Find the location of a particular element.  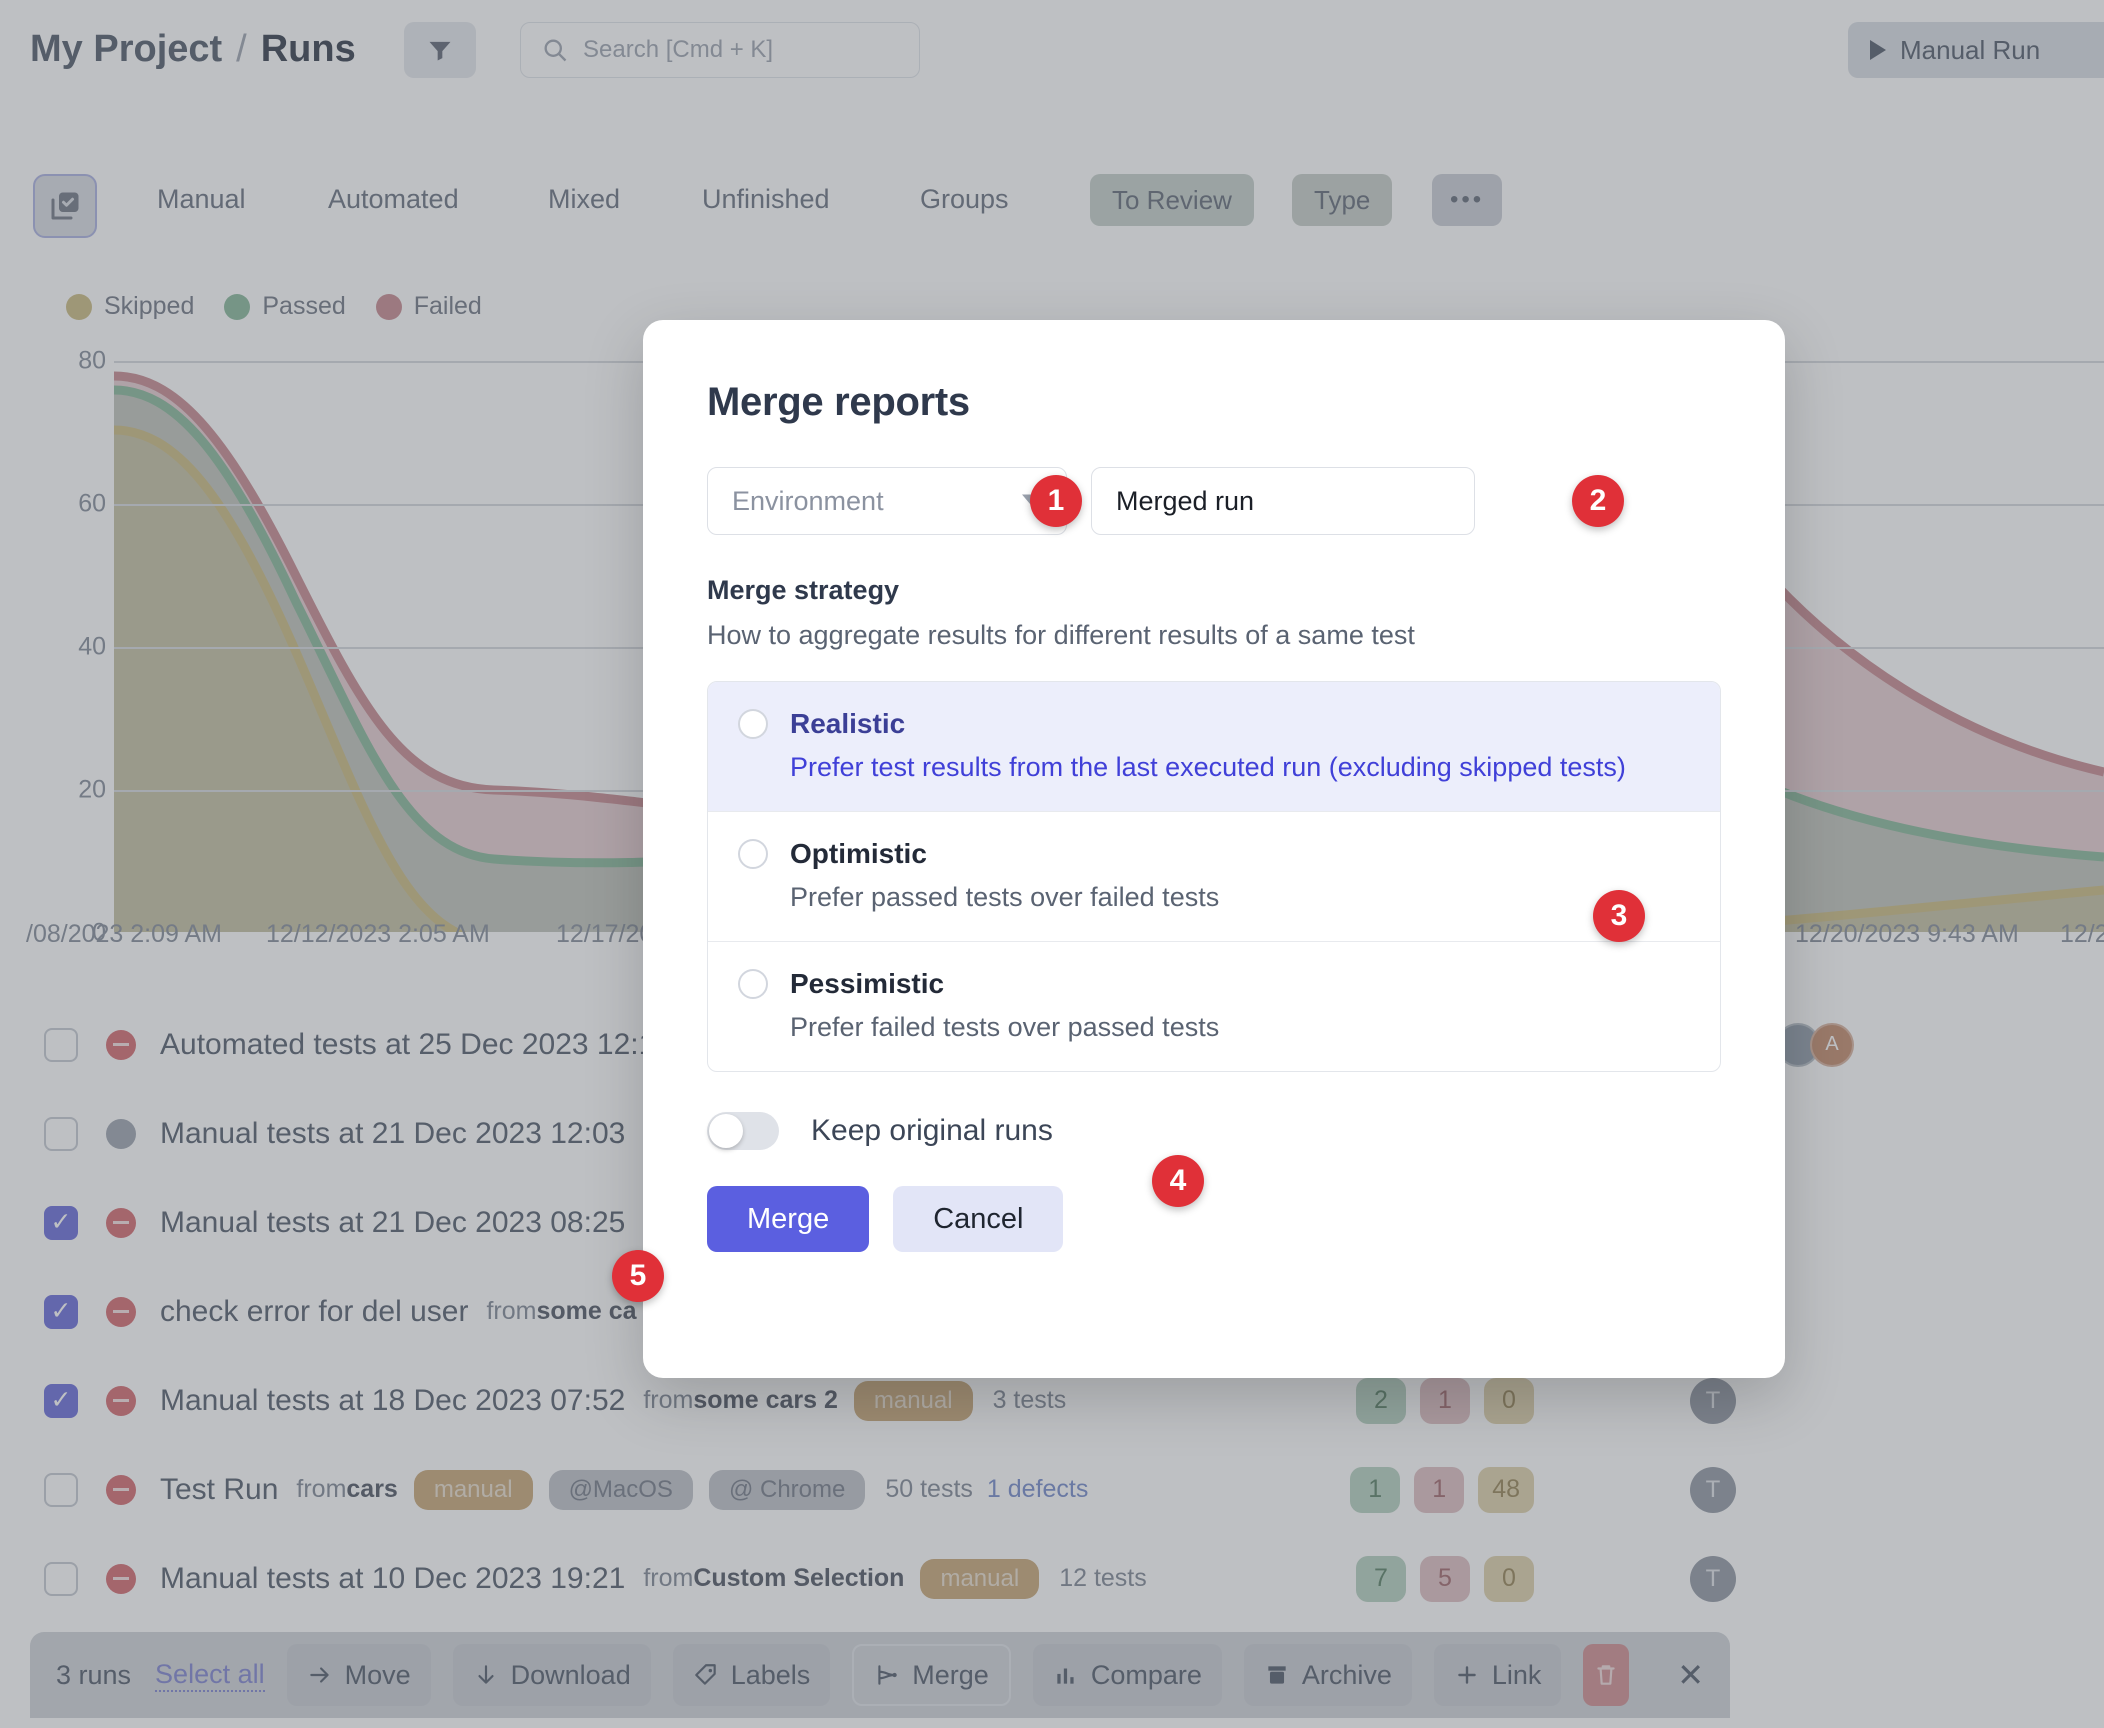

strategy-title-realistic: Realistic is located at coordinates (848, 723).